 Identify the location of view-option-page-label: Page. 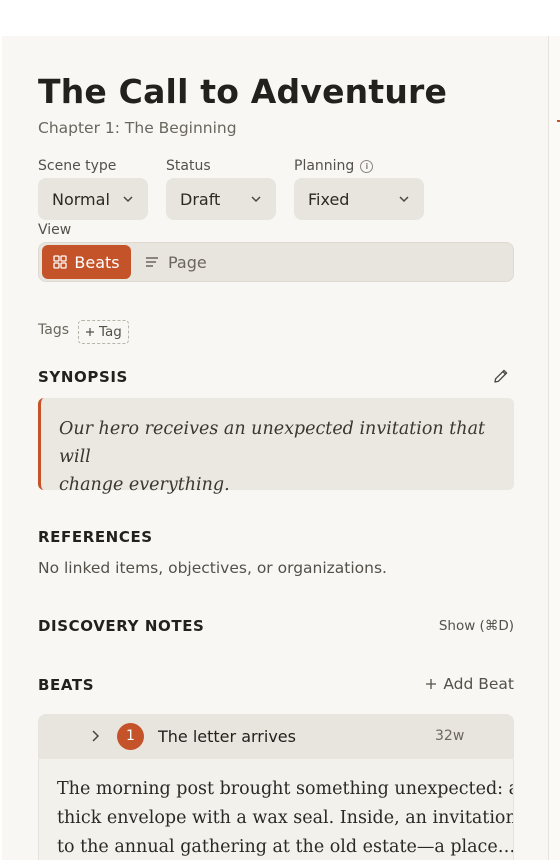
(187, 262).